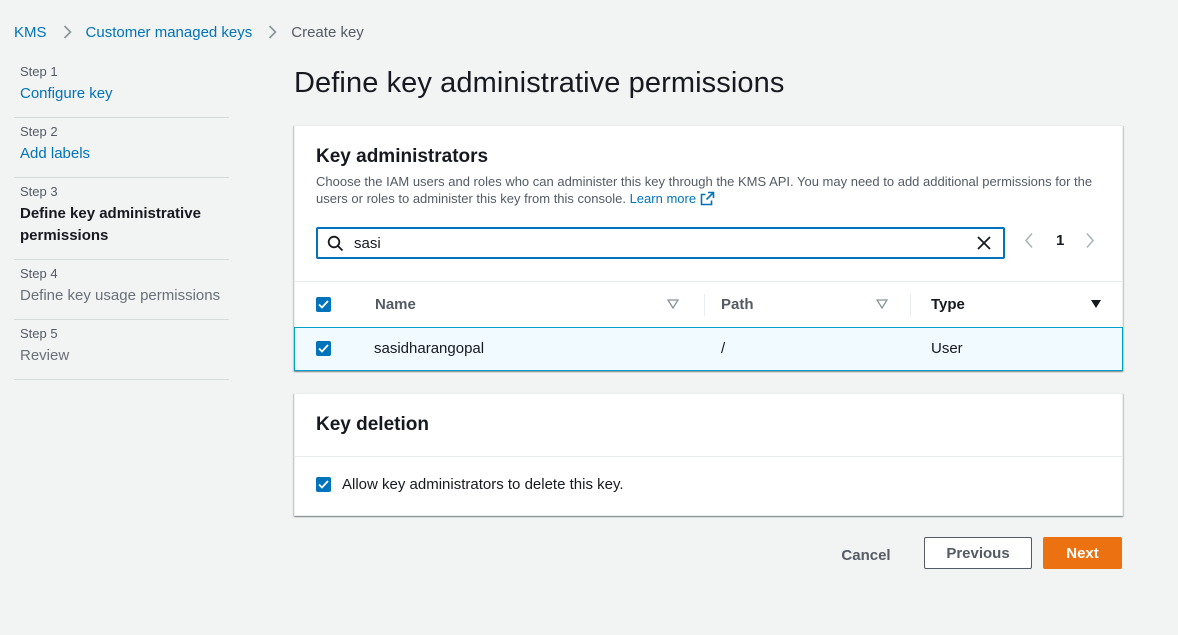  I want to click on row-name: sasidharangopal, so click(429, 348).